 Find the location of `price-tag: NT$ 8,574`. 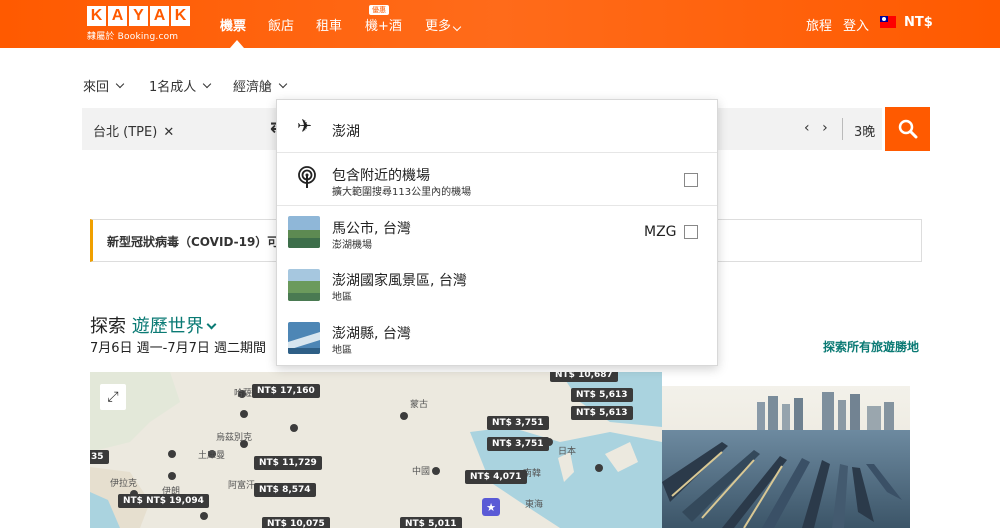

price-tag: NT$ 8,574 is located at coordinates (285, 490).